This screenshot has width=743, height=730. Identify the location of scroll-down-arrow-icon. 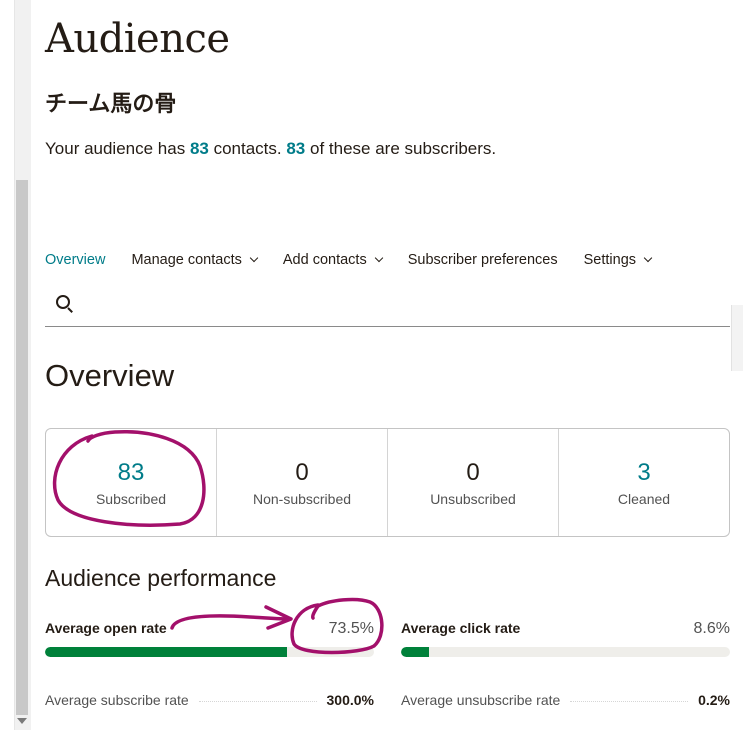
(22, 721).